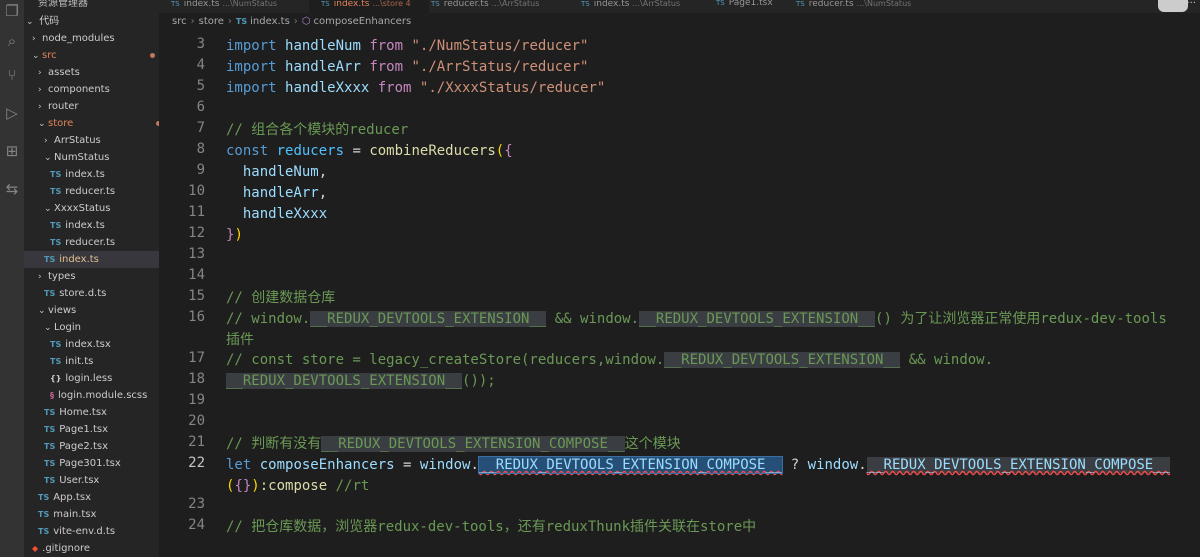 The height and width of the screenshot is (557, 1200). Describe the element at coordinates (91, 412) in the screenshot. I see `file-item: TS Home.tsx` at that location.